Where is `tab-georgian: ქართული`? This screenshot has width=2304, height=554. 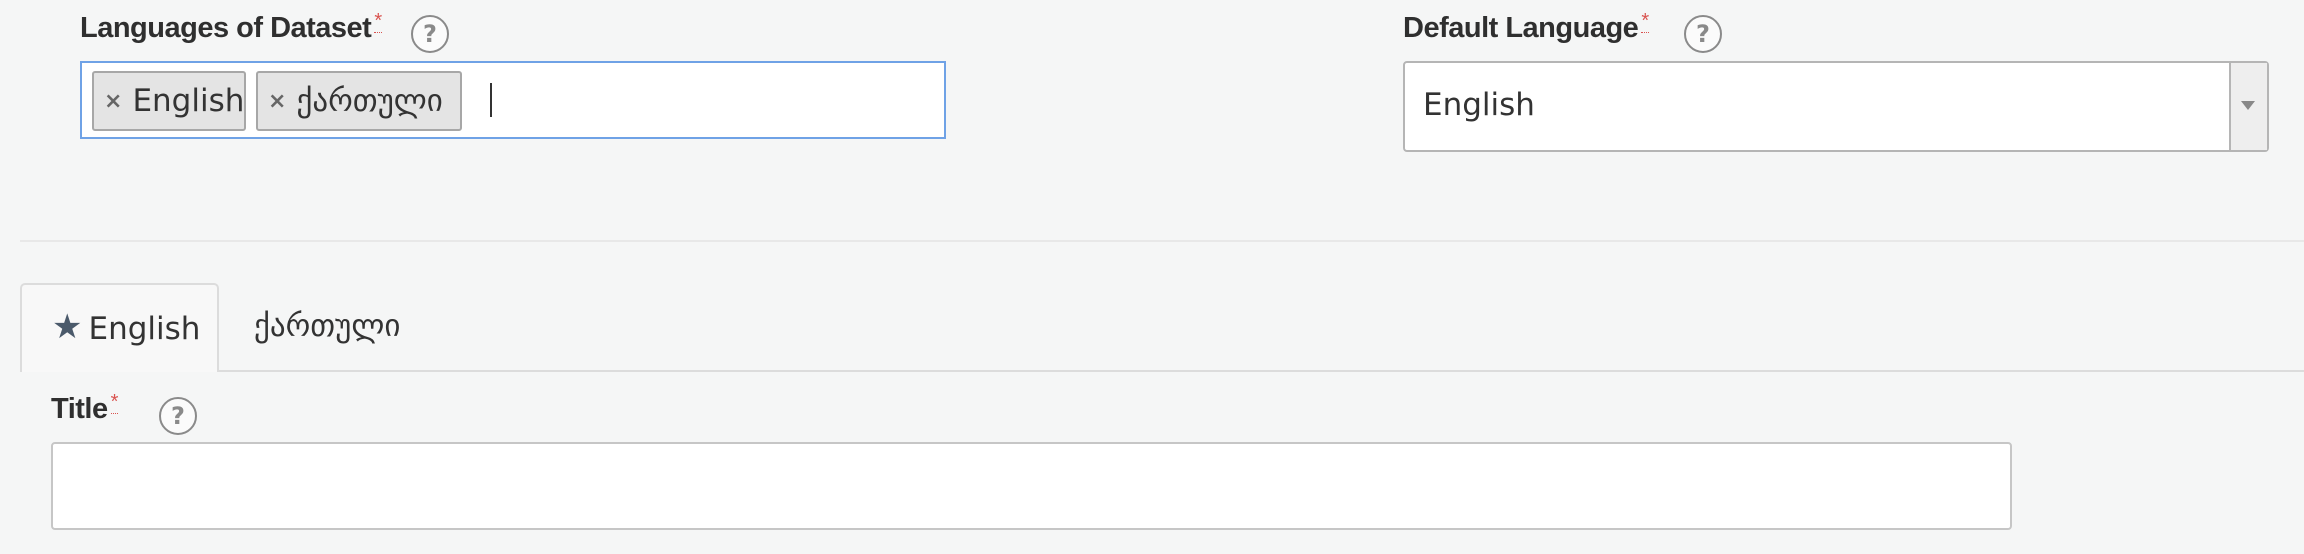
tab-georgian: ქართული is located at coordinates (327, 326).